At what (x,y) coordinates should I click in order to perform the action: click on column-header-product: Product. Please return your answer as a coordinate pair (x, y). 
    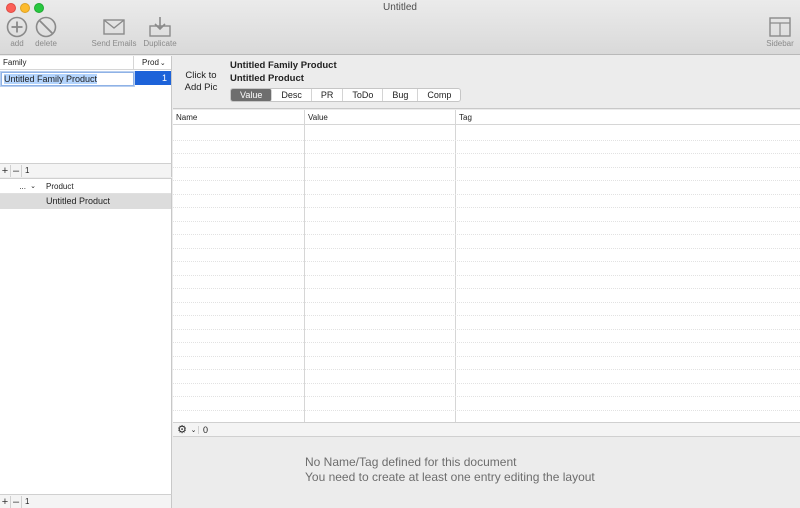
    Looking at the image, I should click on (57, 186).